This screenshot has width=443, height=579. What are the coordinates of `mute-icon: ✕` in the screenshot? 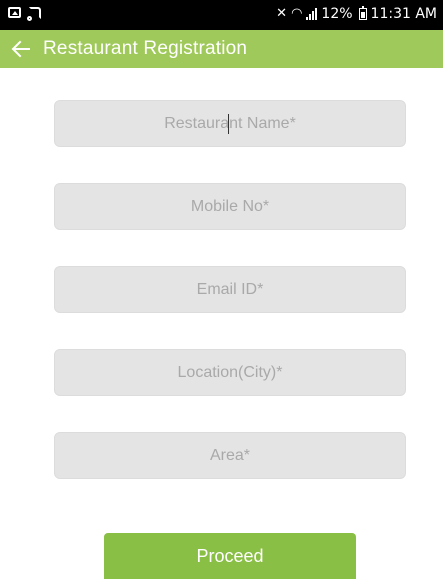 It's located at (282, 13).